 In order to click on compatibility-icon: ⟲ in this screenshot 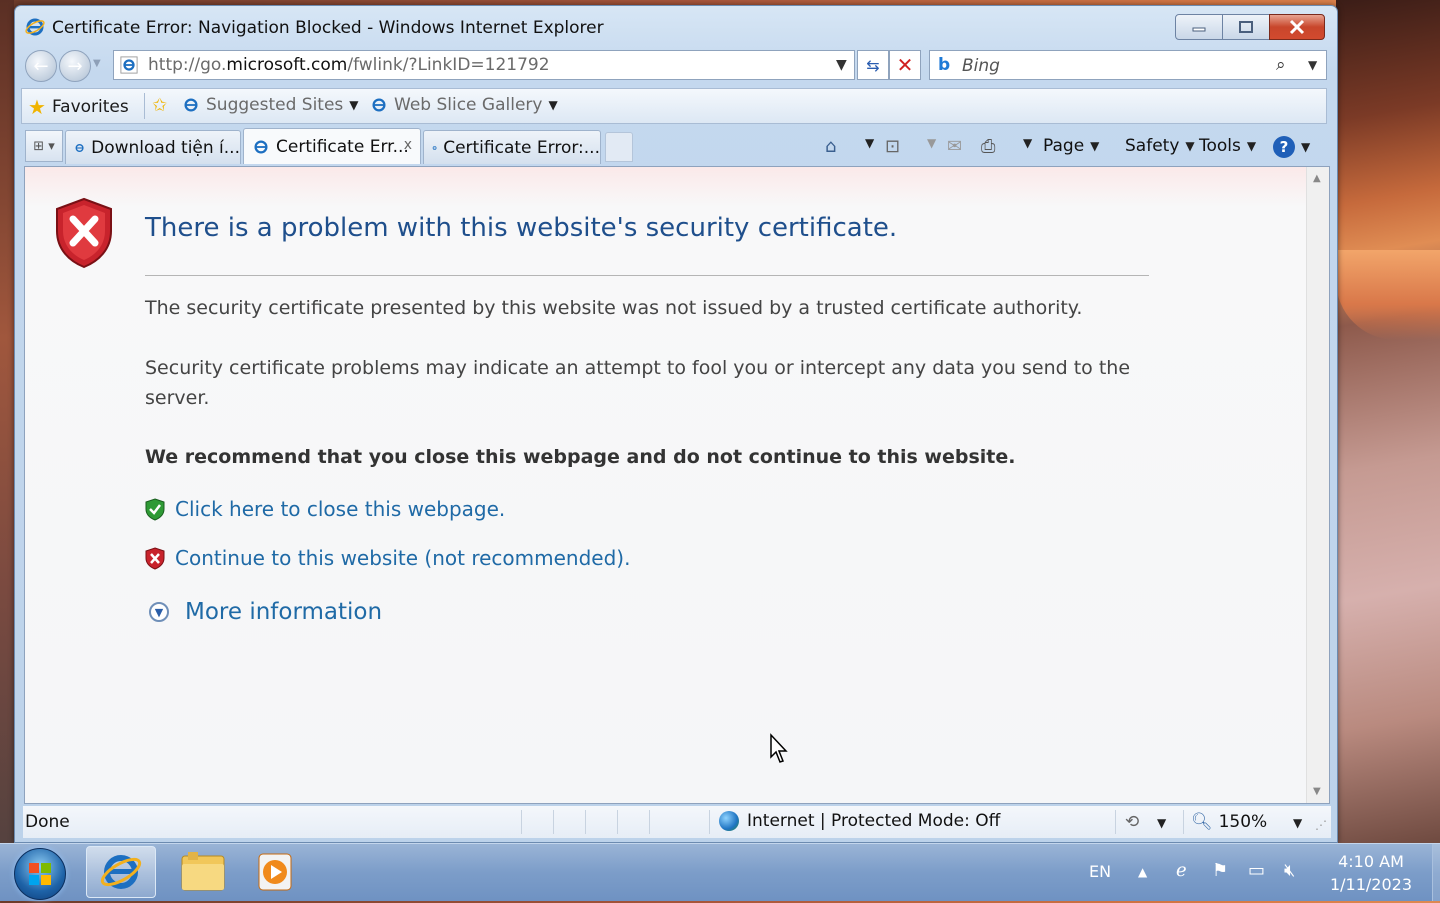, I will do `click(1132, 822)`.